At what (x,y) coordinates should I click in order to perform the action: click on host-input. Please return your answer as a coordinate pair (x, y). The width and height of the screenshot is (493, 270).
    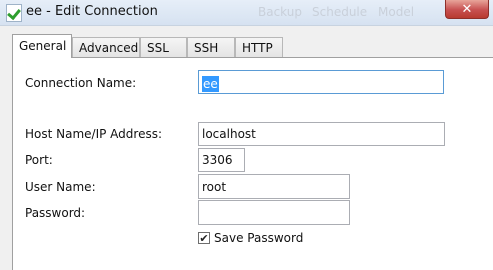
    Looking at the image, I should click on (321, 134).